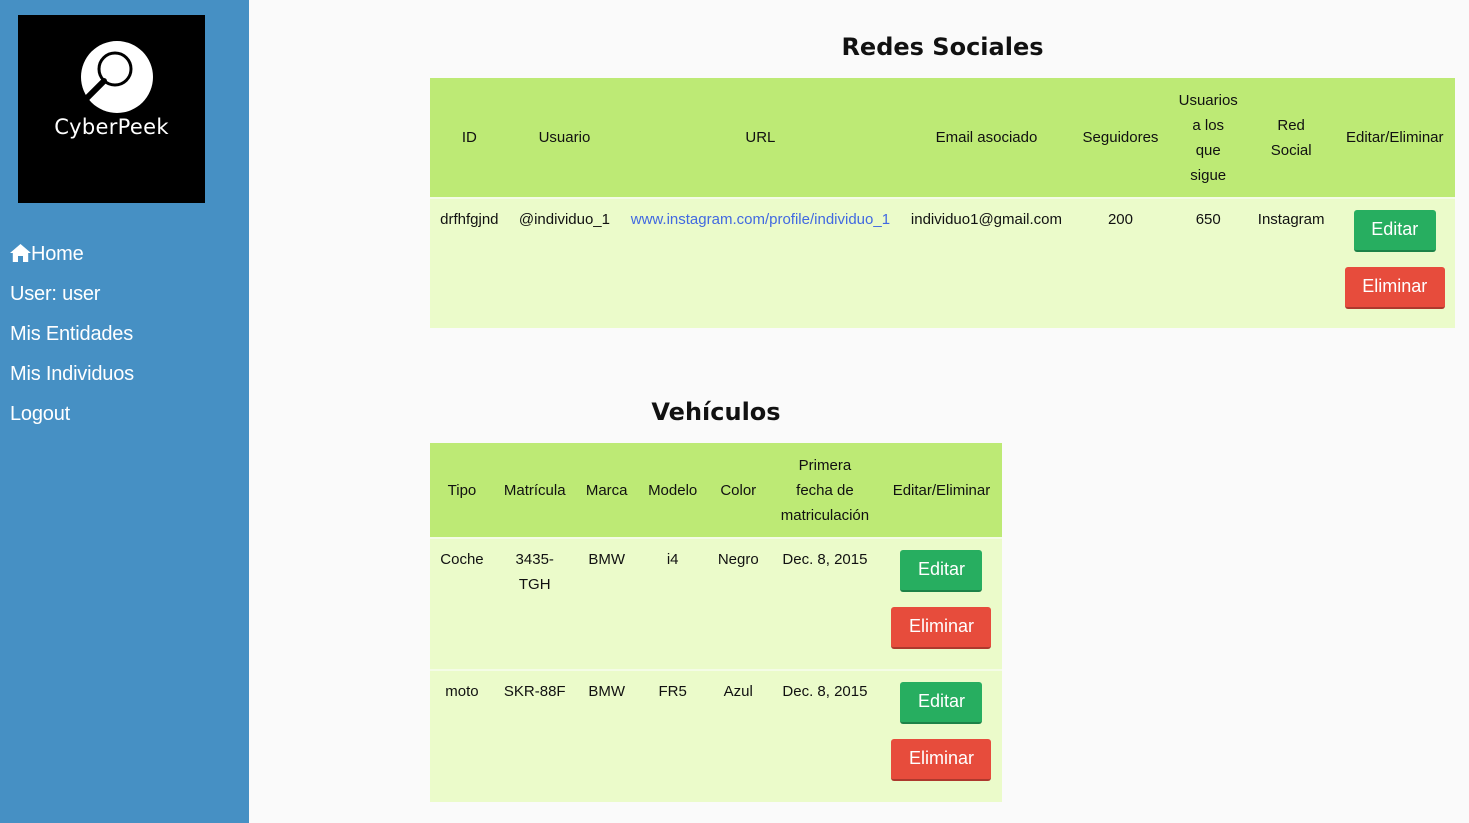 The image size is (1469, 823). I want to click on nav-mis-entidades: Mis Entidades, so click(72, 339).